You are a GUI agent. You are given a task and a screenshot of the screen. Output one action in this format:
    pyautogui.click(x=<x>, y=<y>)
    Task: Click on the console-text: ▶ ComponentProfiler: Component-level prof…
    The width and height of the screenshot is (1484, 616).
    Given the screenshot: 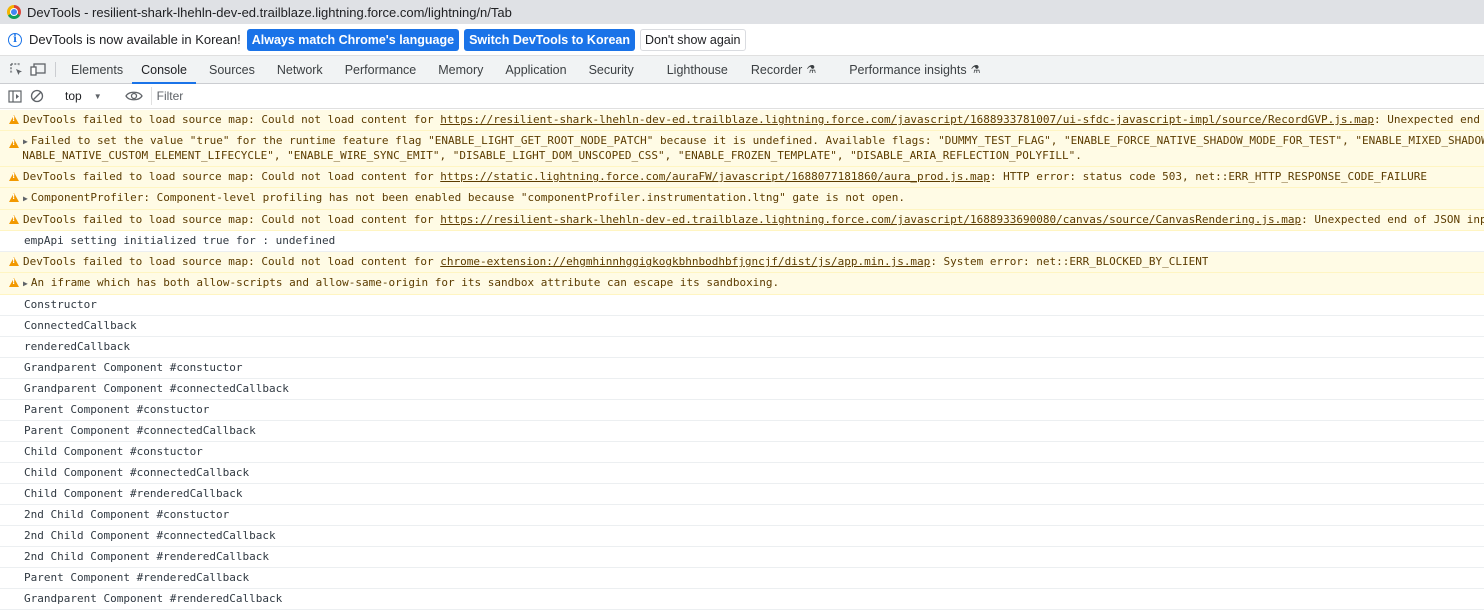 What is the action you would take?
    pyautogui.click(x=464, y=198)
    